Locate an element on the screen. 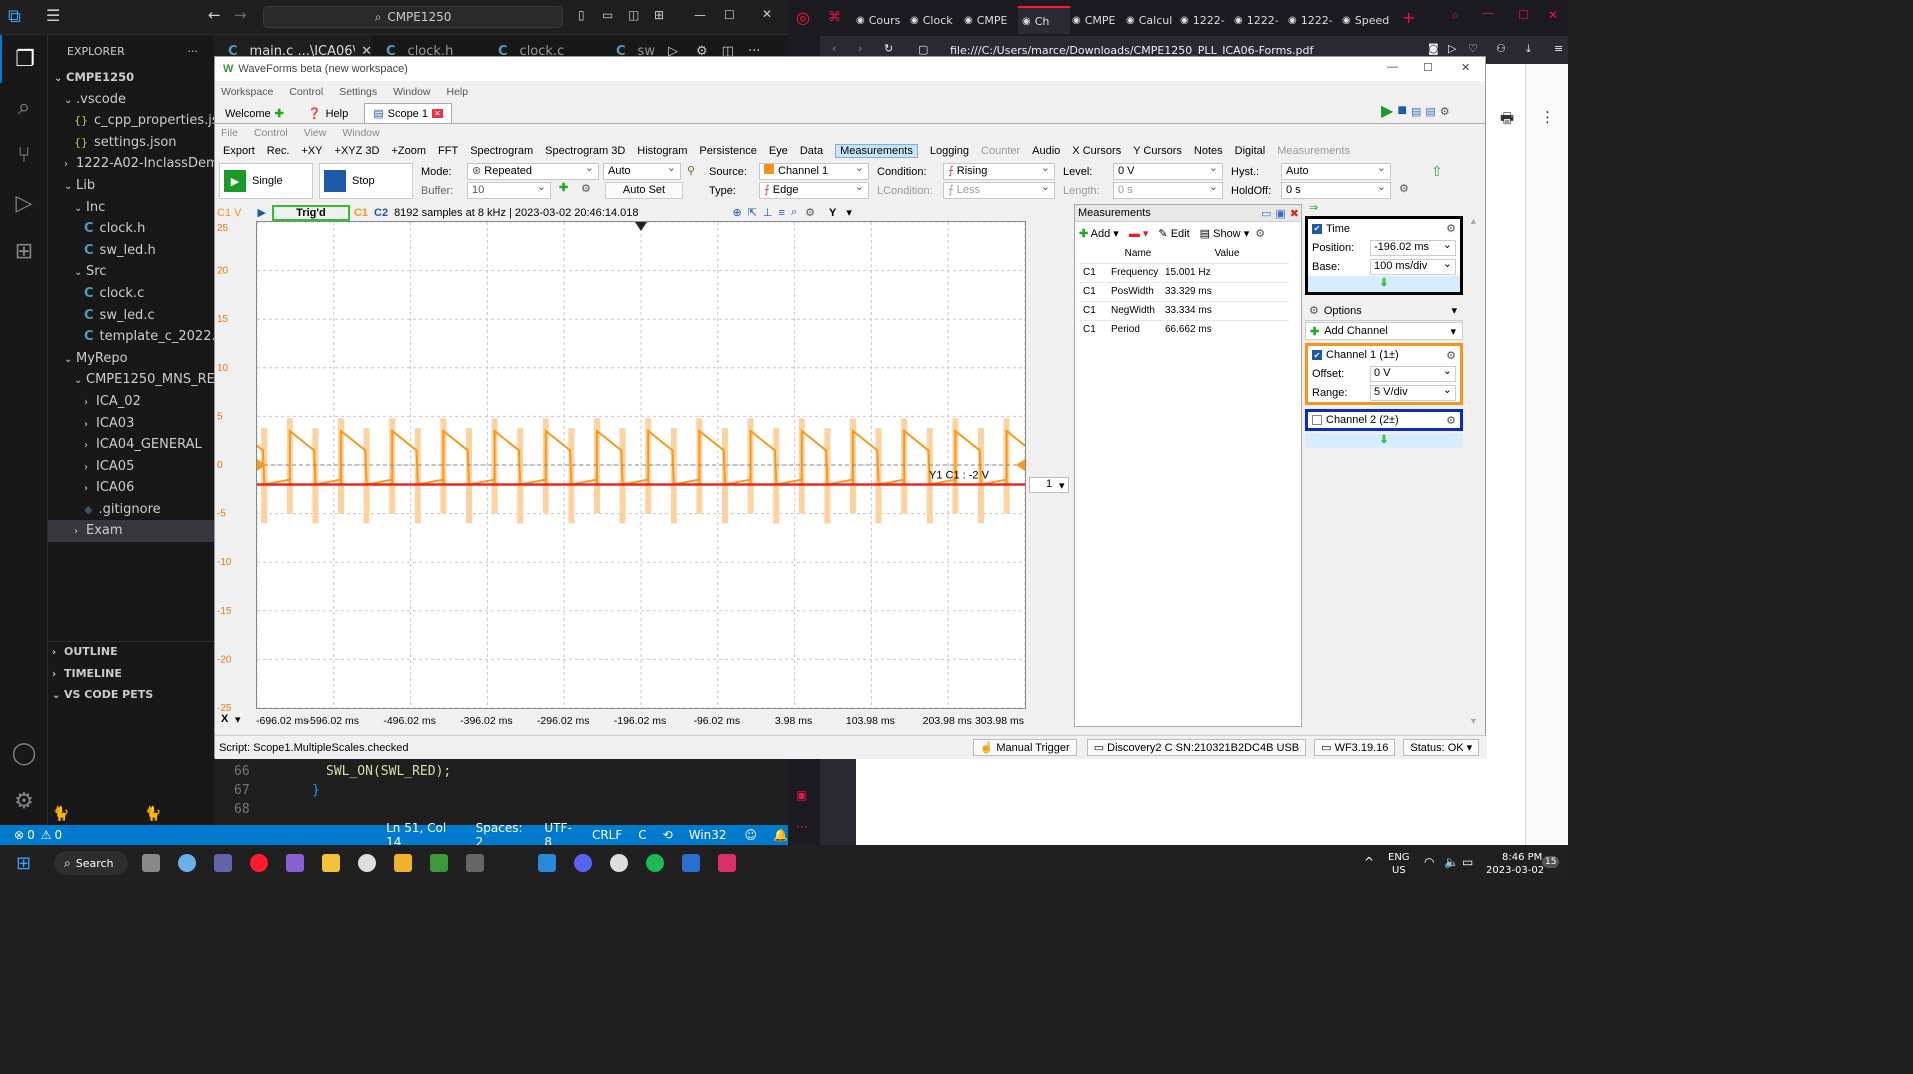  add-channel-button: ✚ Add Channel ▾ is located at coordinates (1384, 331).